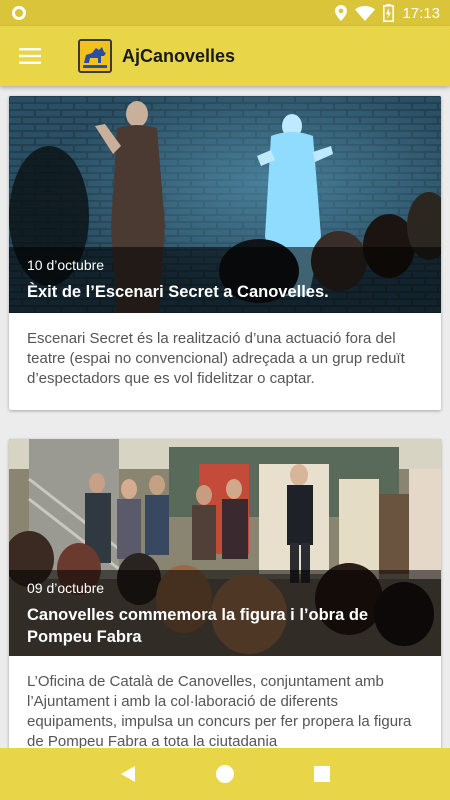 The width and height of the screenshot is (450, 800). I want to click on nav-bar, so click(225, 774).